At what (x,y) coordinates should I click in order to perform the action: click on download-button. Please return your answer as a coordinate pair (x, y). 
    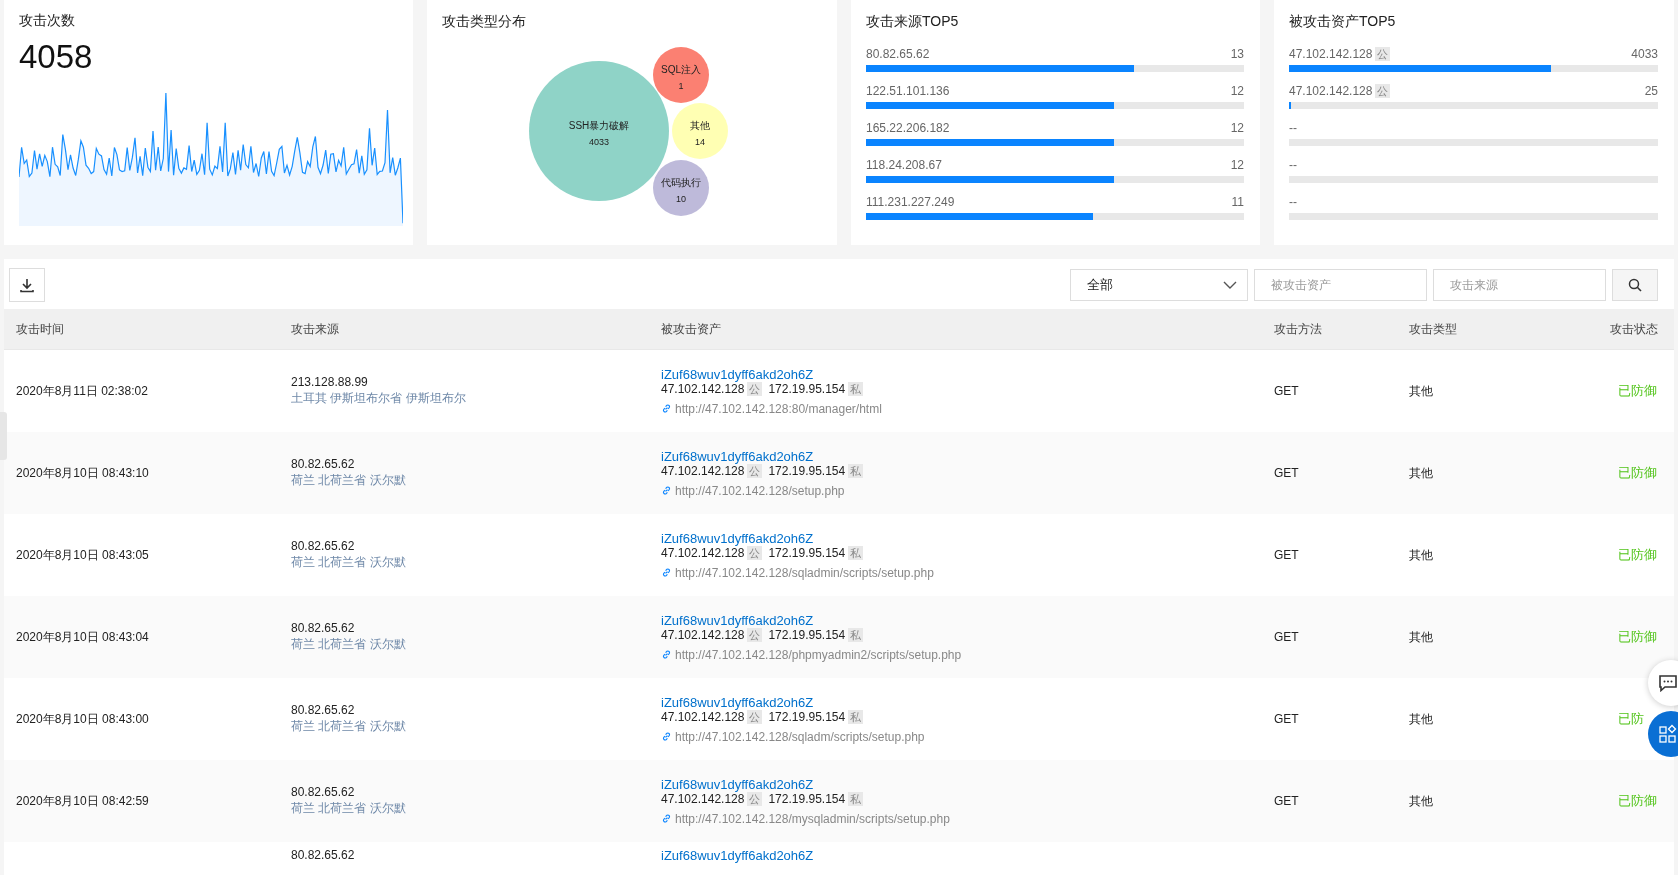
    Looking at the image, I should click on (27, 284).